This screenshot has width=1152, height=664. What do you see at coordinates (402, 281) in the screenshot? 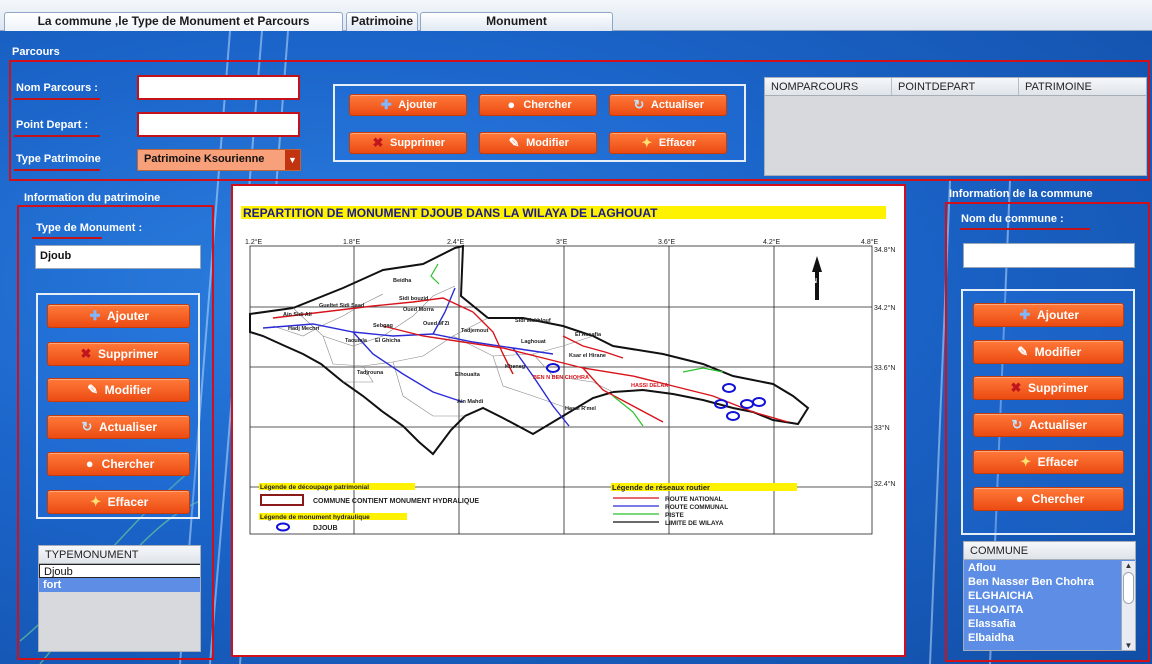
I see `place-label: Beidha` at bounding box center [402, 281].